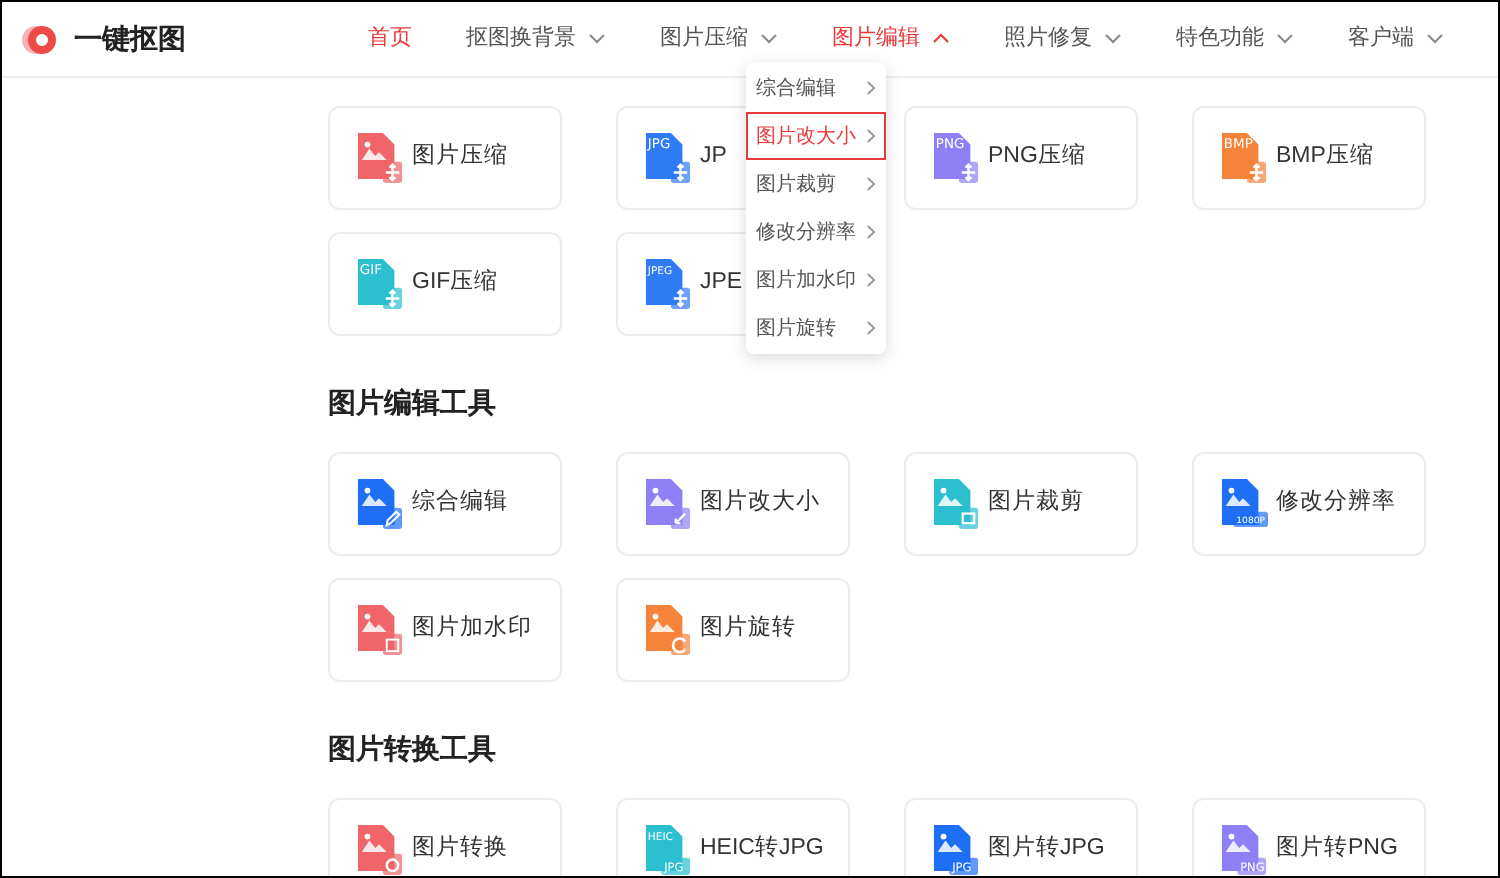 The width and height of the screenshot is (1500, 878). Describe the element at coordinates (455, 283) in the screenshot. I see `card-label: GIF压缩` at that location.